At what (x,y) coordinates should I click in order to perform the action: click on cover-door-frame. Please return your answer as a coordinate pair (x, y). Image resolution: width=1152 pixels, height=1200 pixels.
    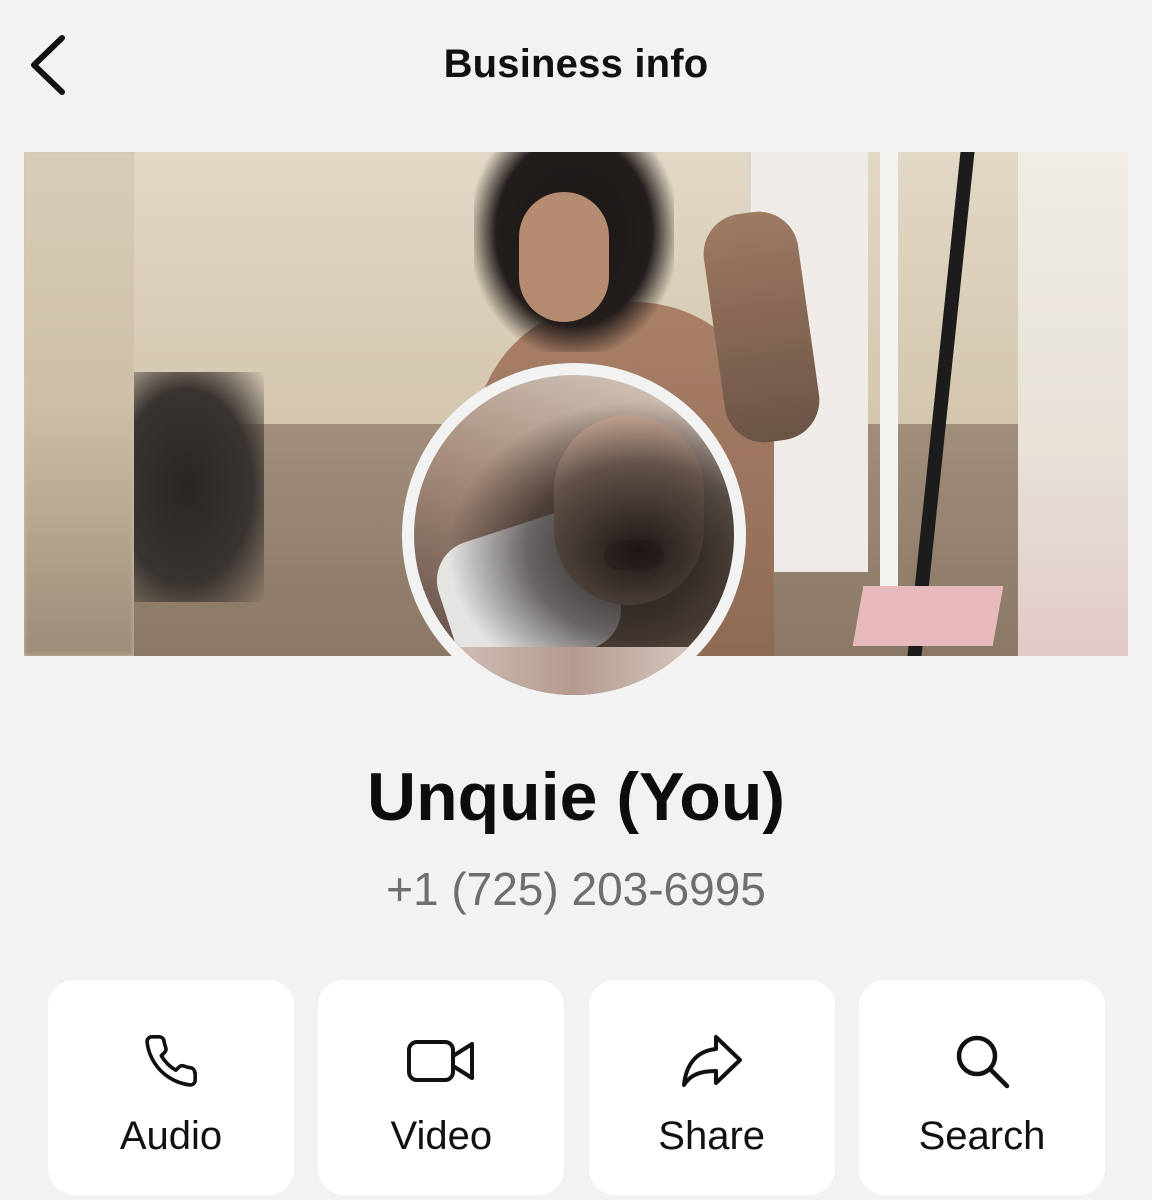
    Looking at the image, I should click on (889, 372).